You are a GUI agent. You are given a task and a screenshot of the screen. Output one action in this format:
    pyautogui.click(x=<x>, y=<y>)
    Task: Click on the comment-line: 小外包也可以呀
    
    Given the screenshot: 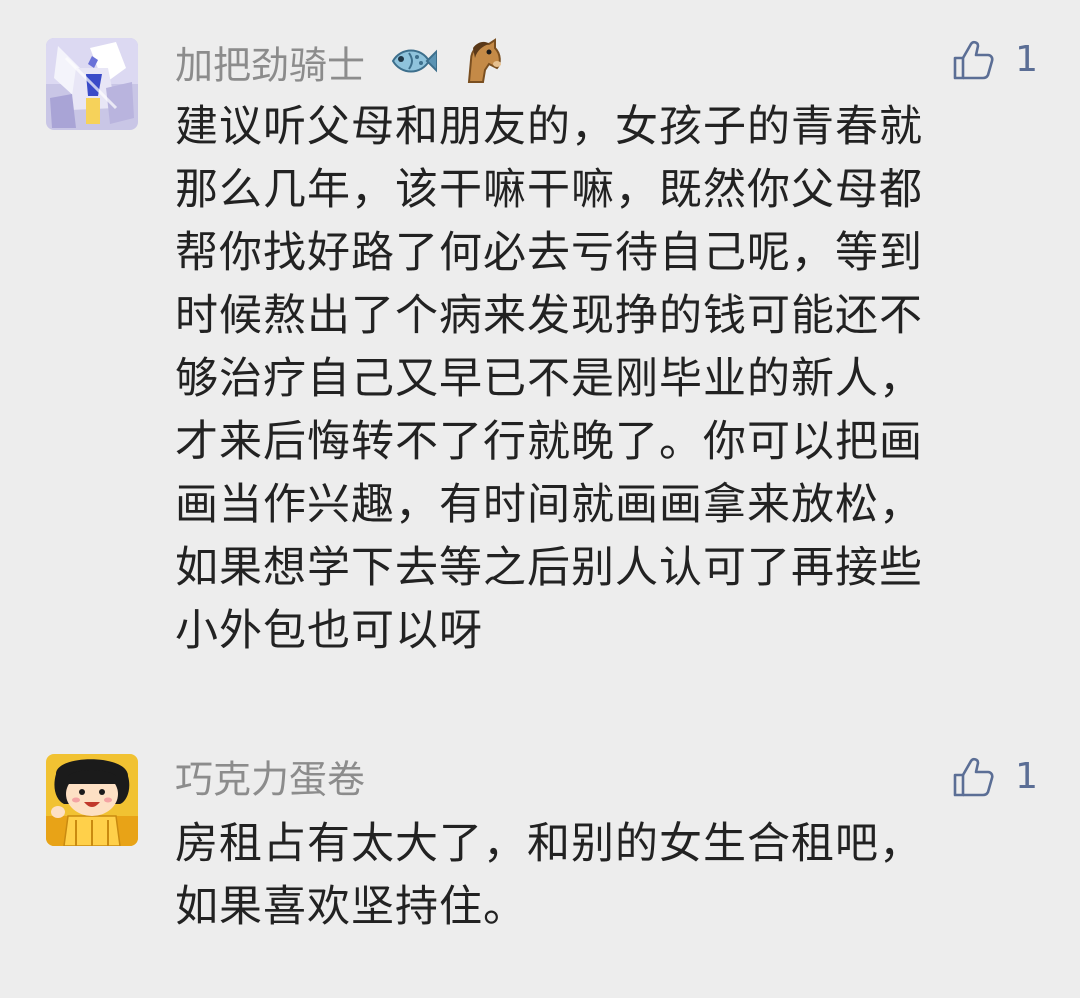 What is the action you would take?
    pyautogui.click(x=329, y=631)
    